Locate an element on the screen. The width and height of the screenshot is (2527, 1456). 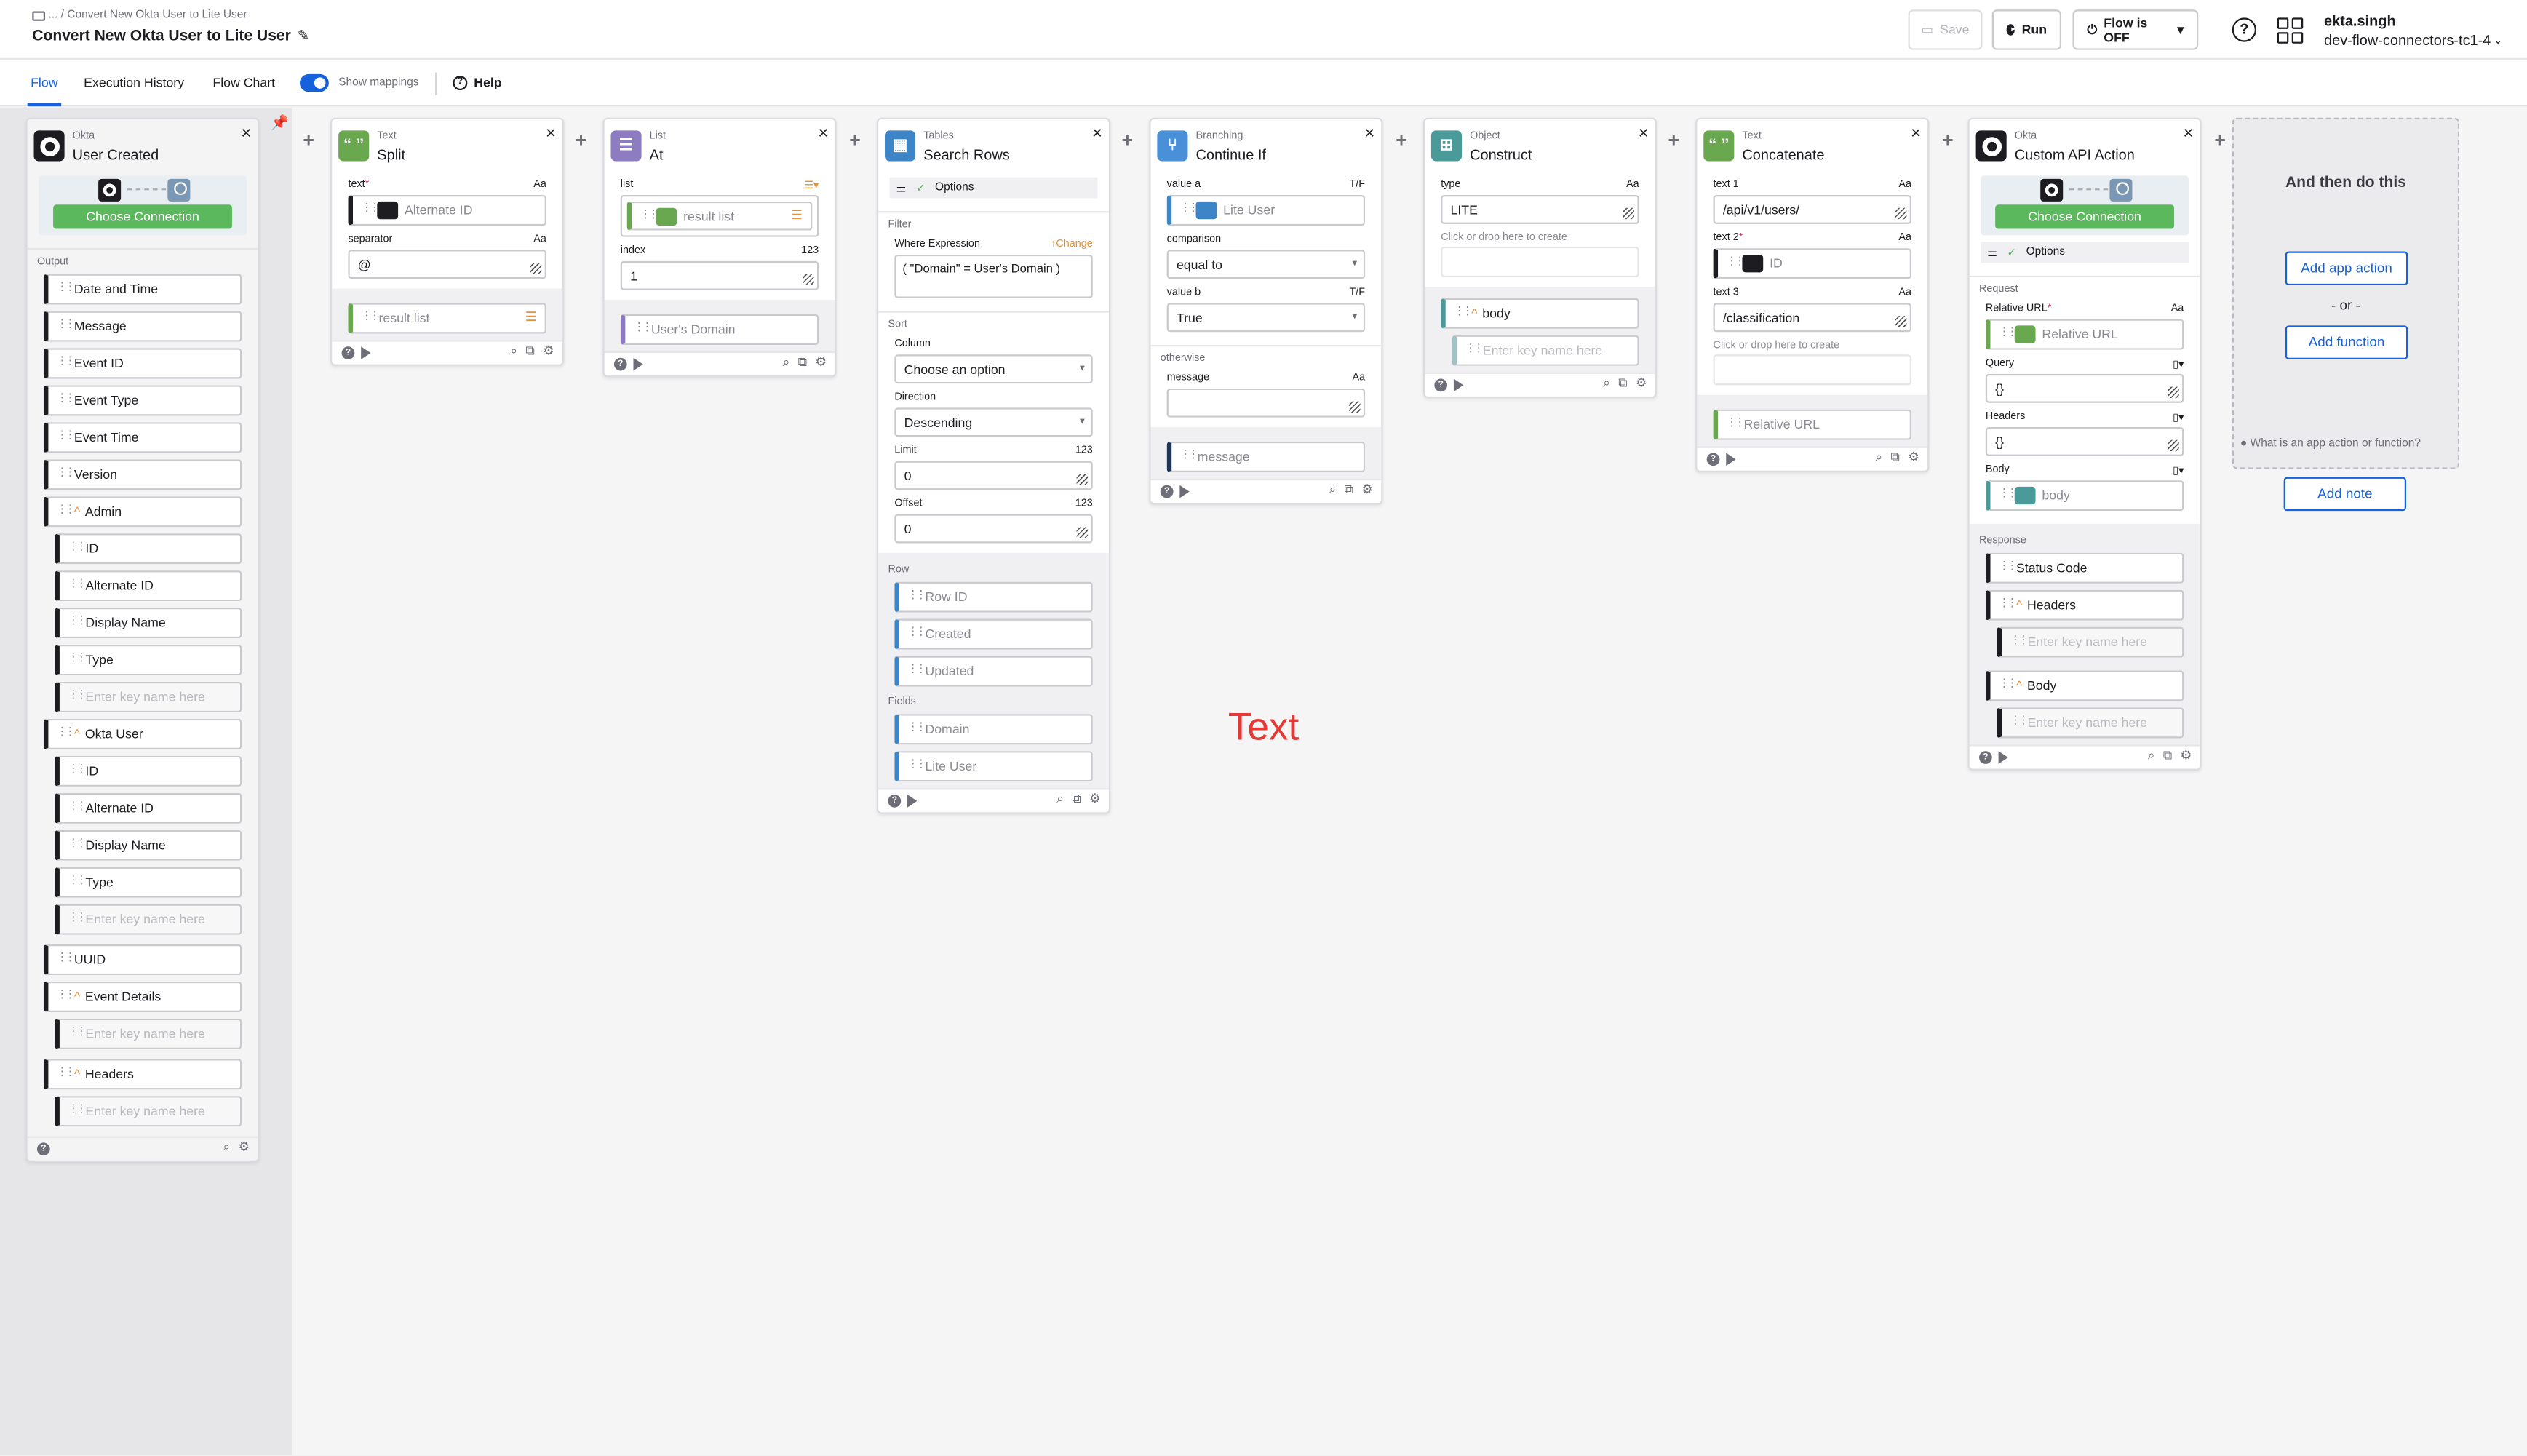
add-note-button: Add note is located at coordinates (2344, 494).